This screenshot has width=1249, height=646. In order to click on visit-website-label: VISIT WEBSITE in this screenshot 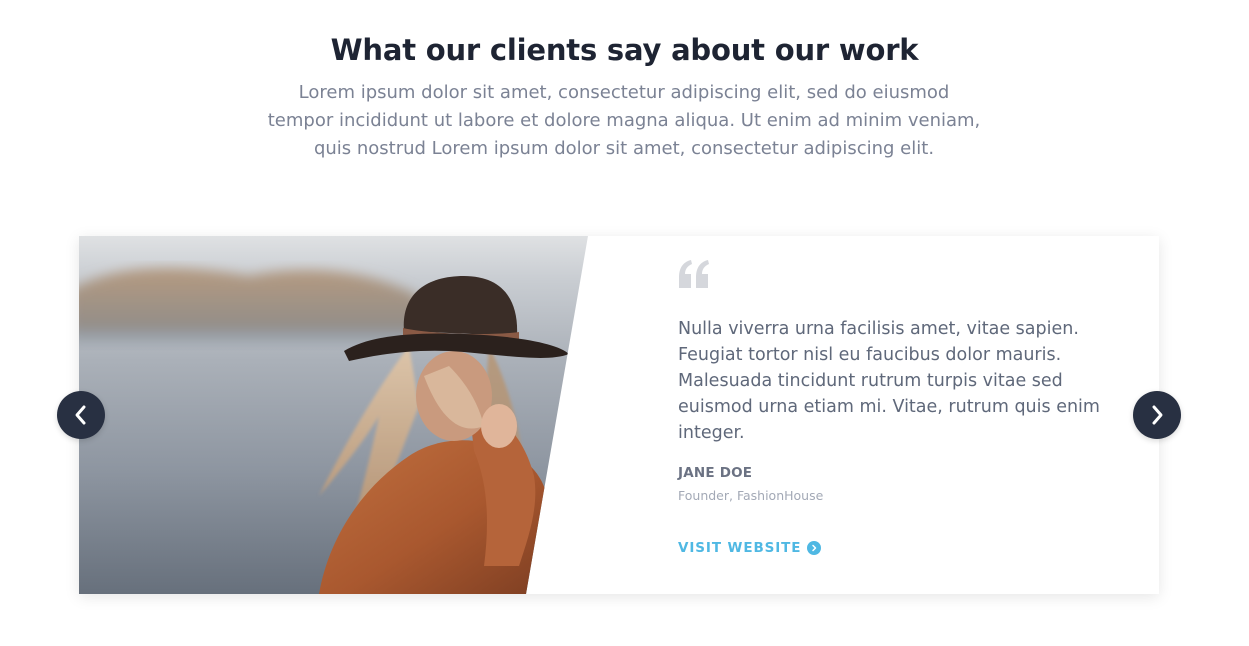, I will do `click(740, 548)`.